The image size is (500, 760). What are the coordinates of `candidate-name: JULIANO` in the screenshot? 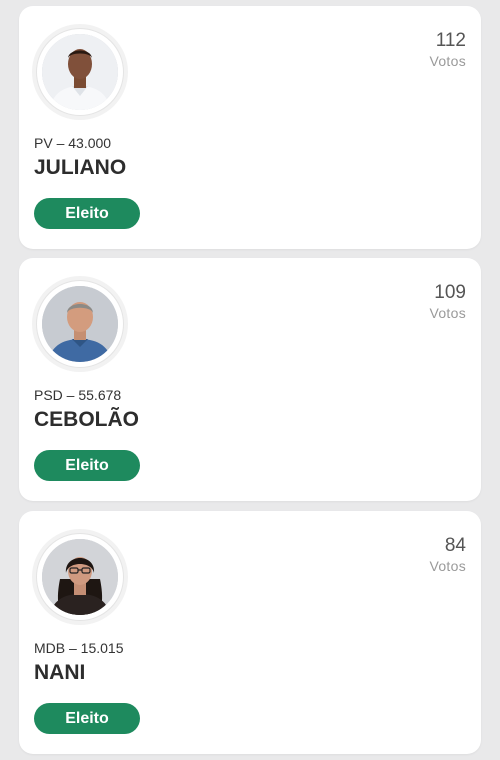 It's located at (80, 167).